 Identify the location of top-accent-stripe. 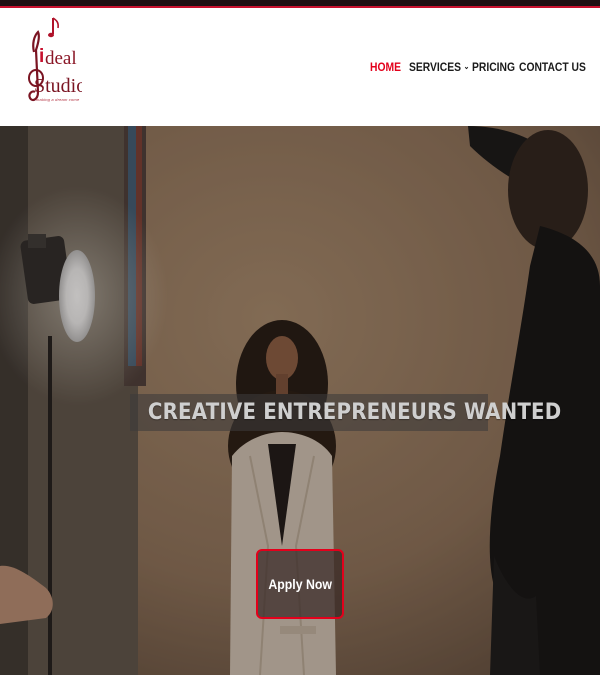
(300, 4).